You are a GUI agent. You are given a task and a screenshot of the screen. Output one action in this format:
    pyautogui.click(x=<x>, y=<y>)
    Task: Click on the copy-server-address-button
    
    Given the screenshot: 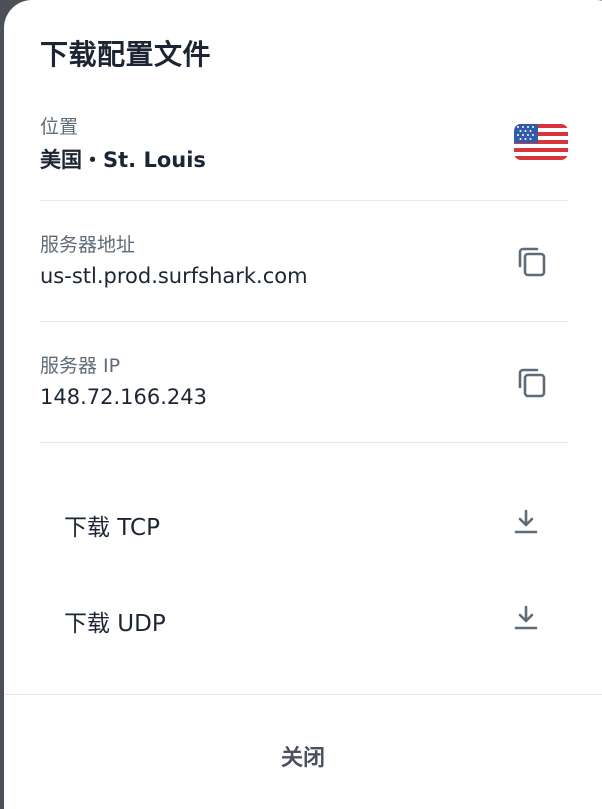 What is the action you would take?
    pyautogui.click(x=532, y=262)
    